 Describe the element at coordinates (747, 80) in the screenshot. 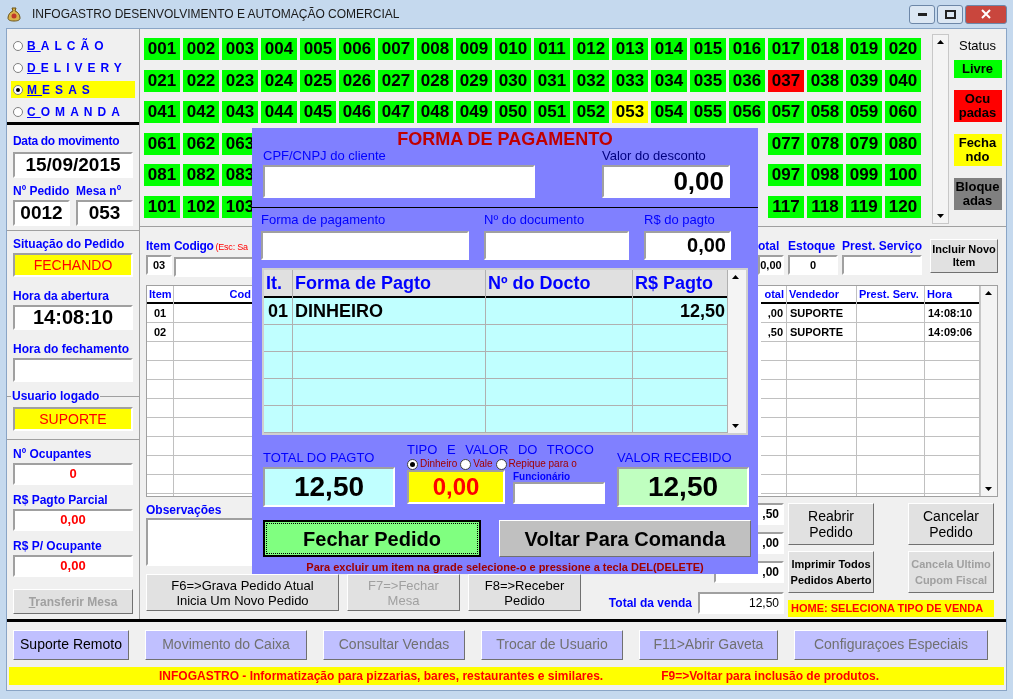

I see `table-button: 036` at that location.